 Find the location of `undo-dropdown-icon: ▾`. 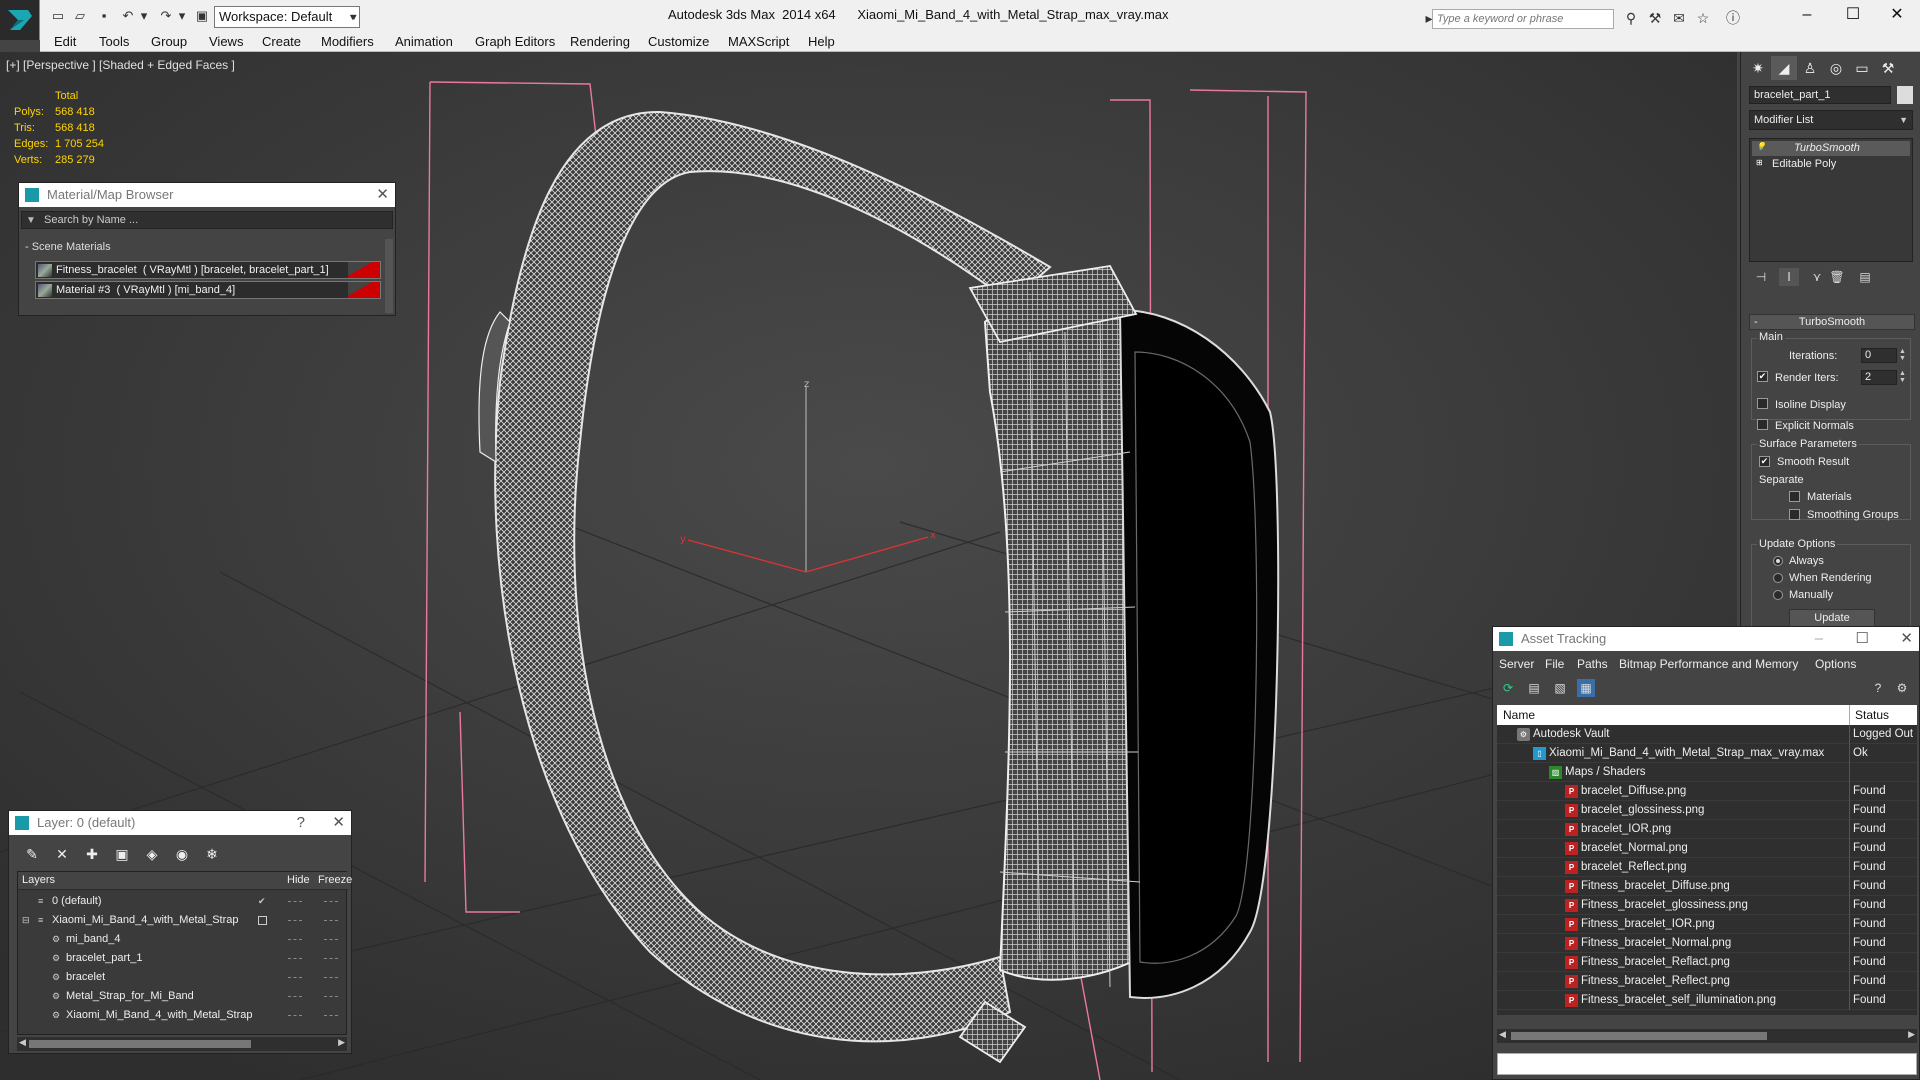

undo-dropdown-icon: ▾ is located at coordinates (144, 16).